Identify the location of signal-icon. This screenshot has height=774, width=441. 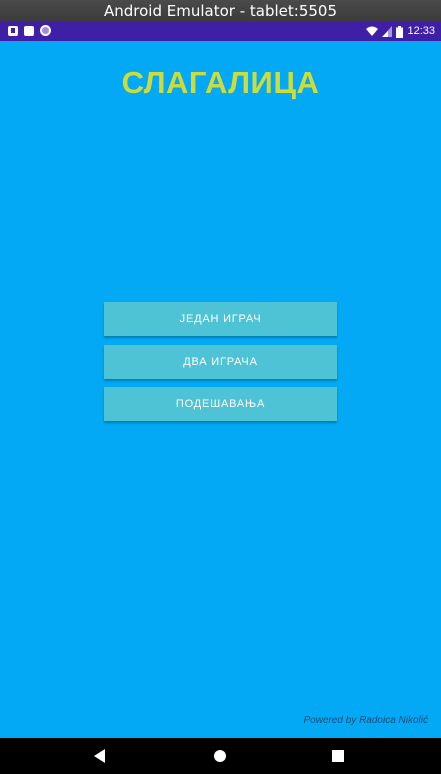
(387, 31).